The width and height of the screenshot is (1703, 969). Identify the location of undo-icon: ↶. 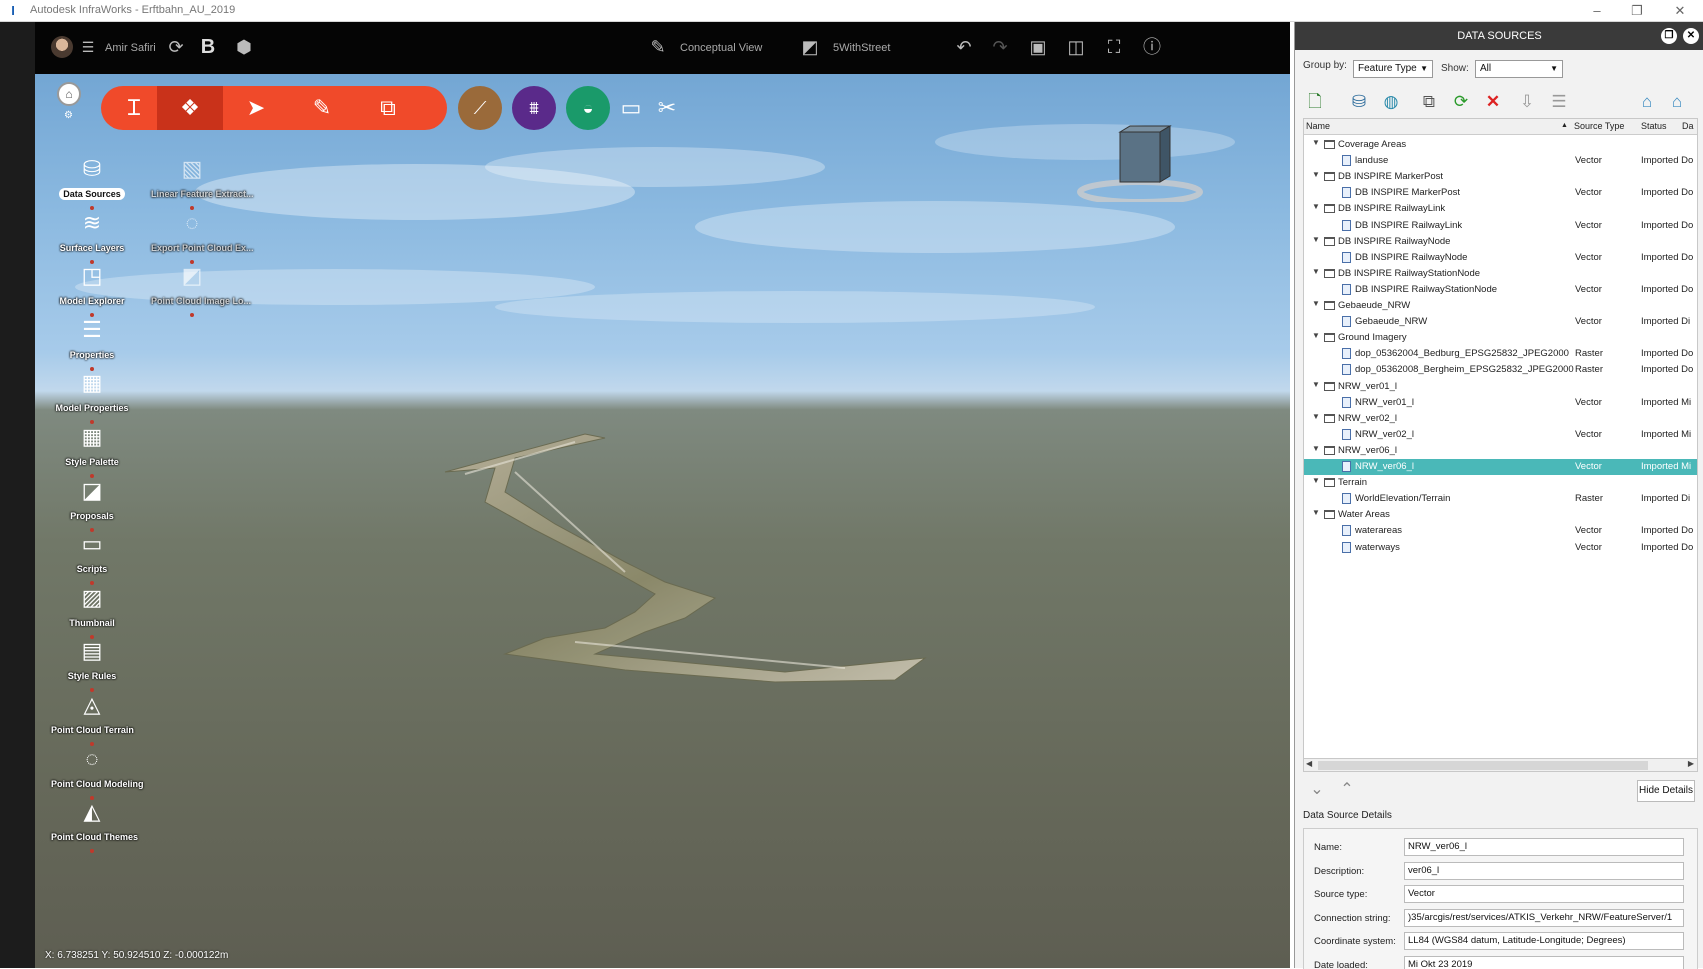
(964, 47).